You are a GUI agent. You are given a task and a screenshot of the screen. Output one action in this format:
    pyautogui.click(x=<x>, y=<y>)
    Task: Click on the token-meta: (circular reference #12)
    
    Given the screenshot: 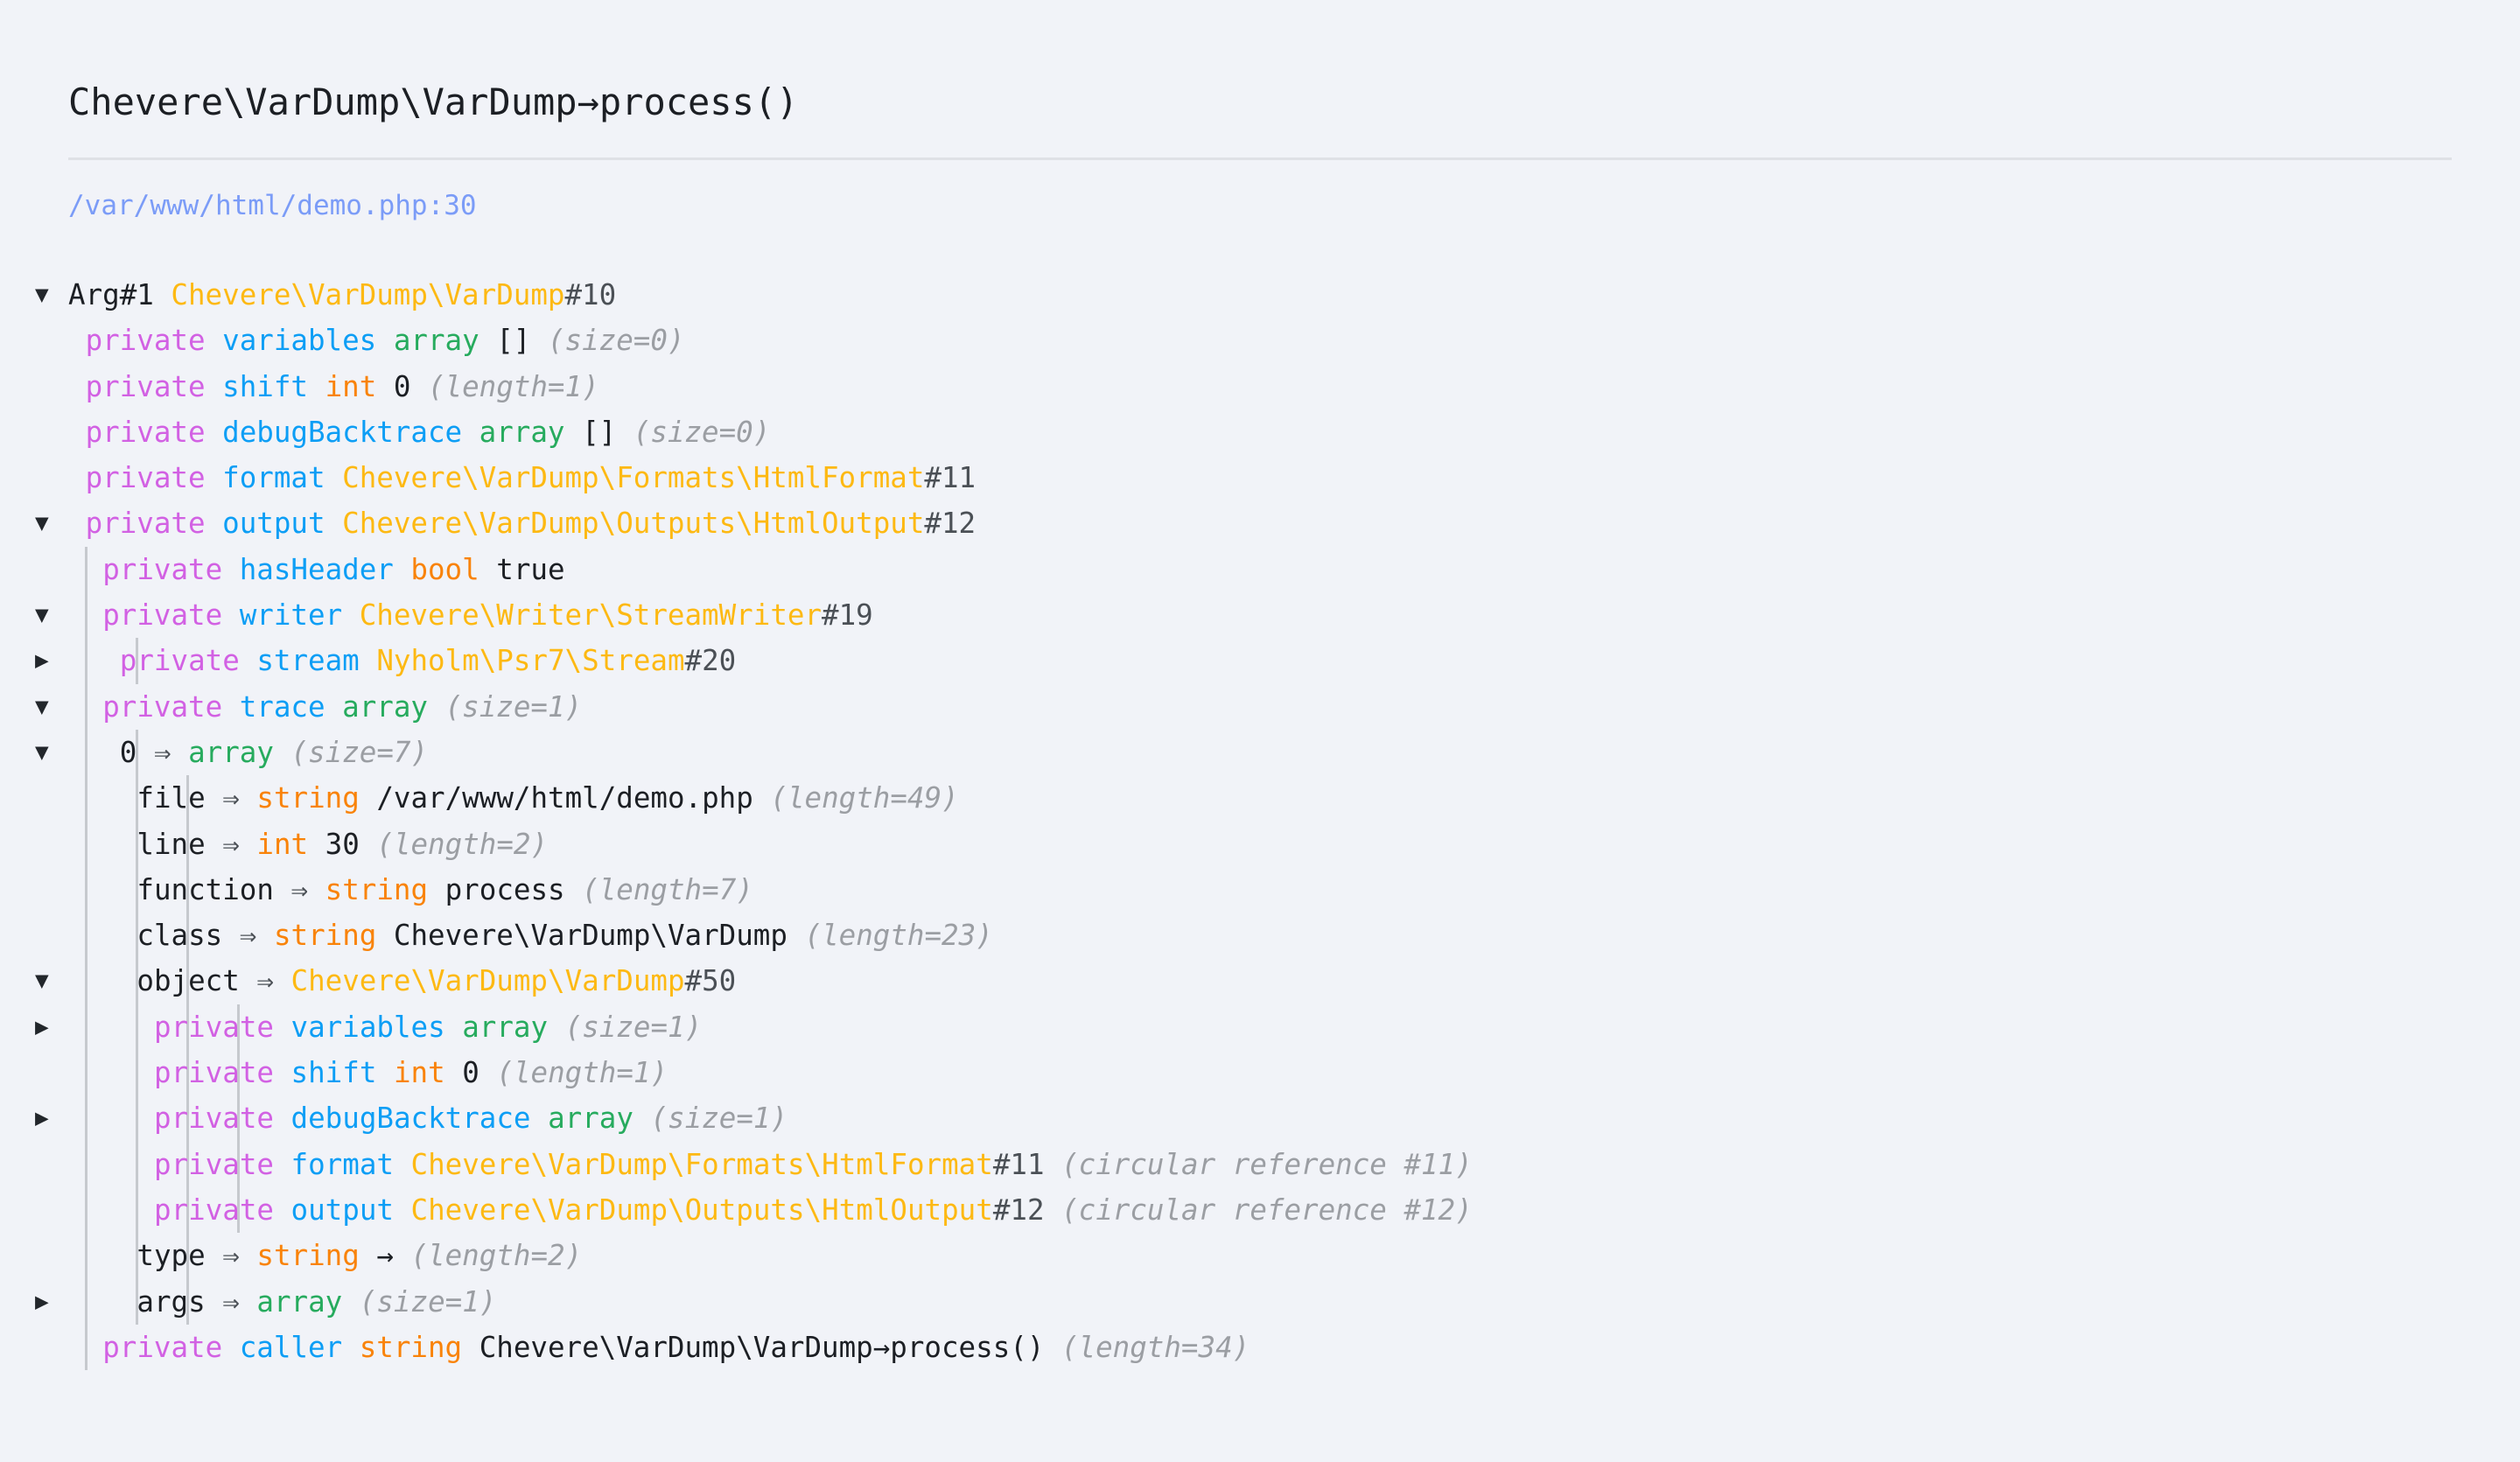 What is the action you would take?
    pyautogui.click(x=1267, y=1210)
    